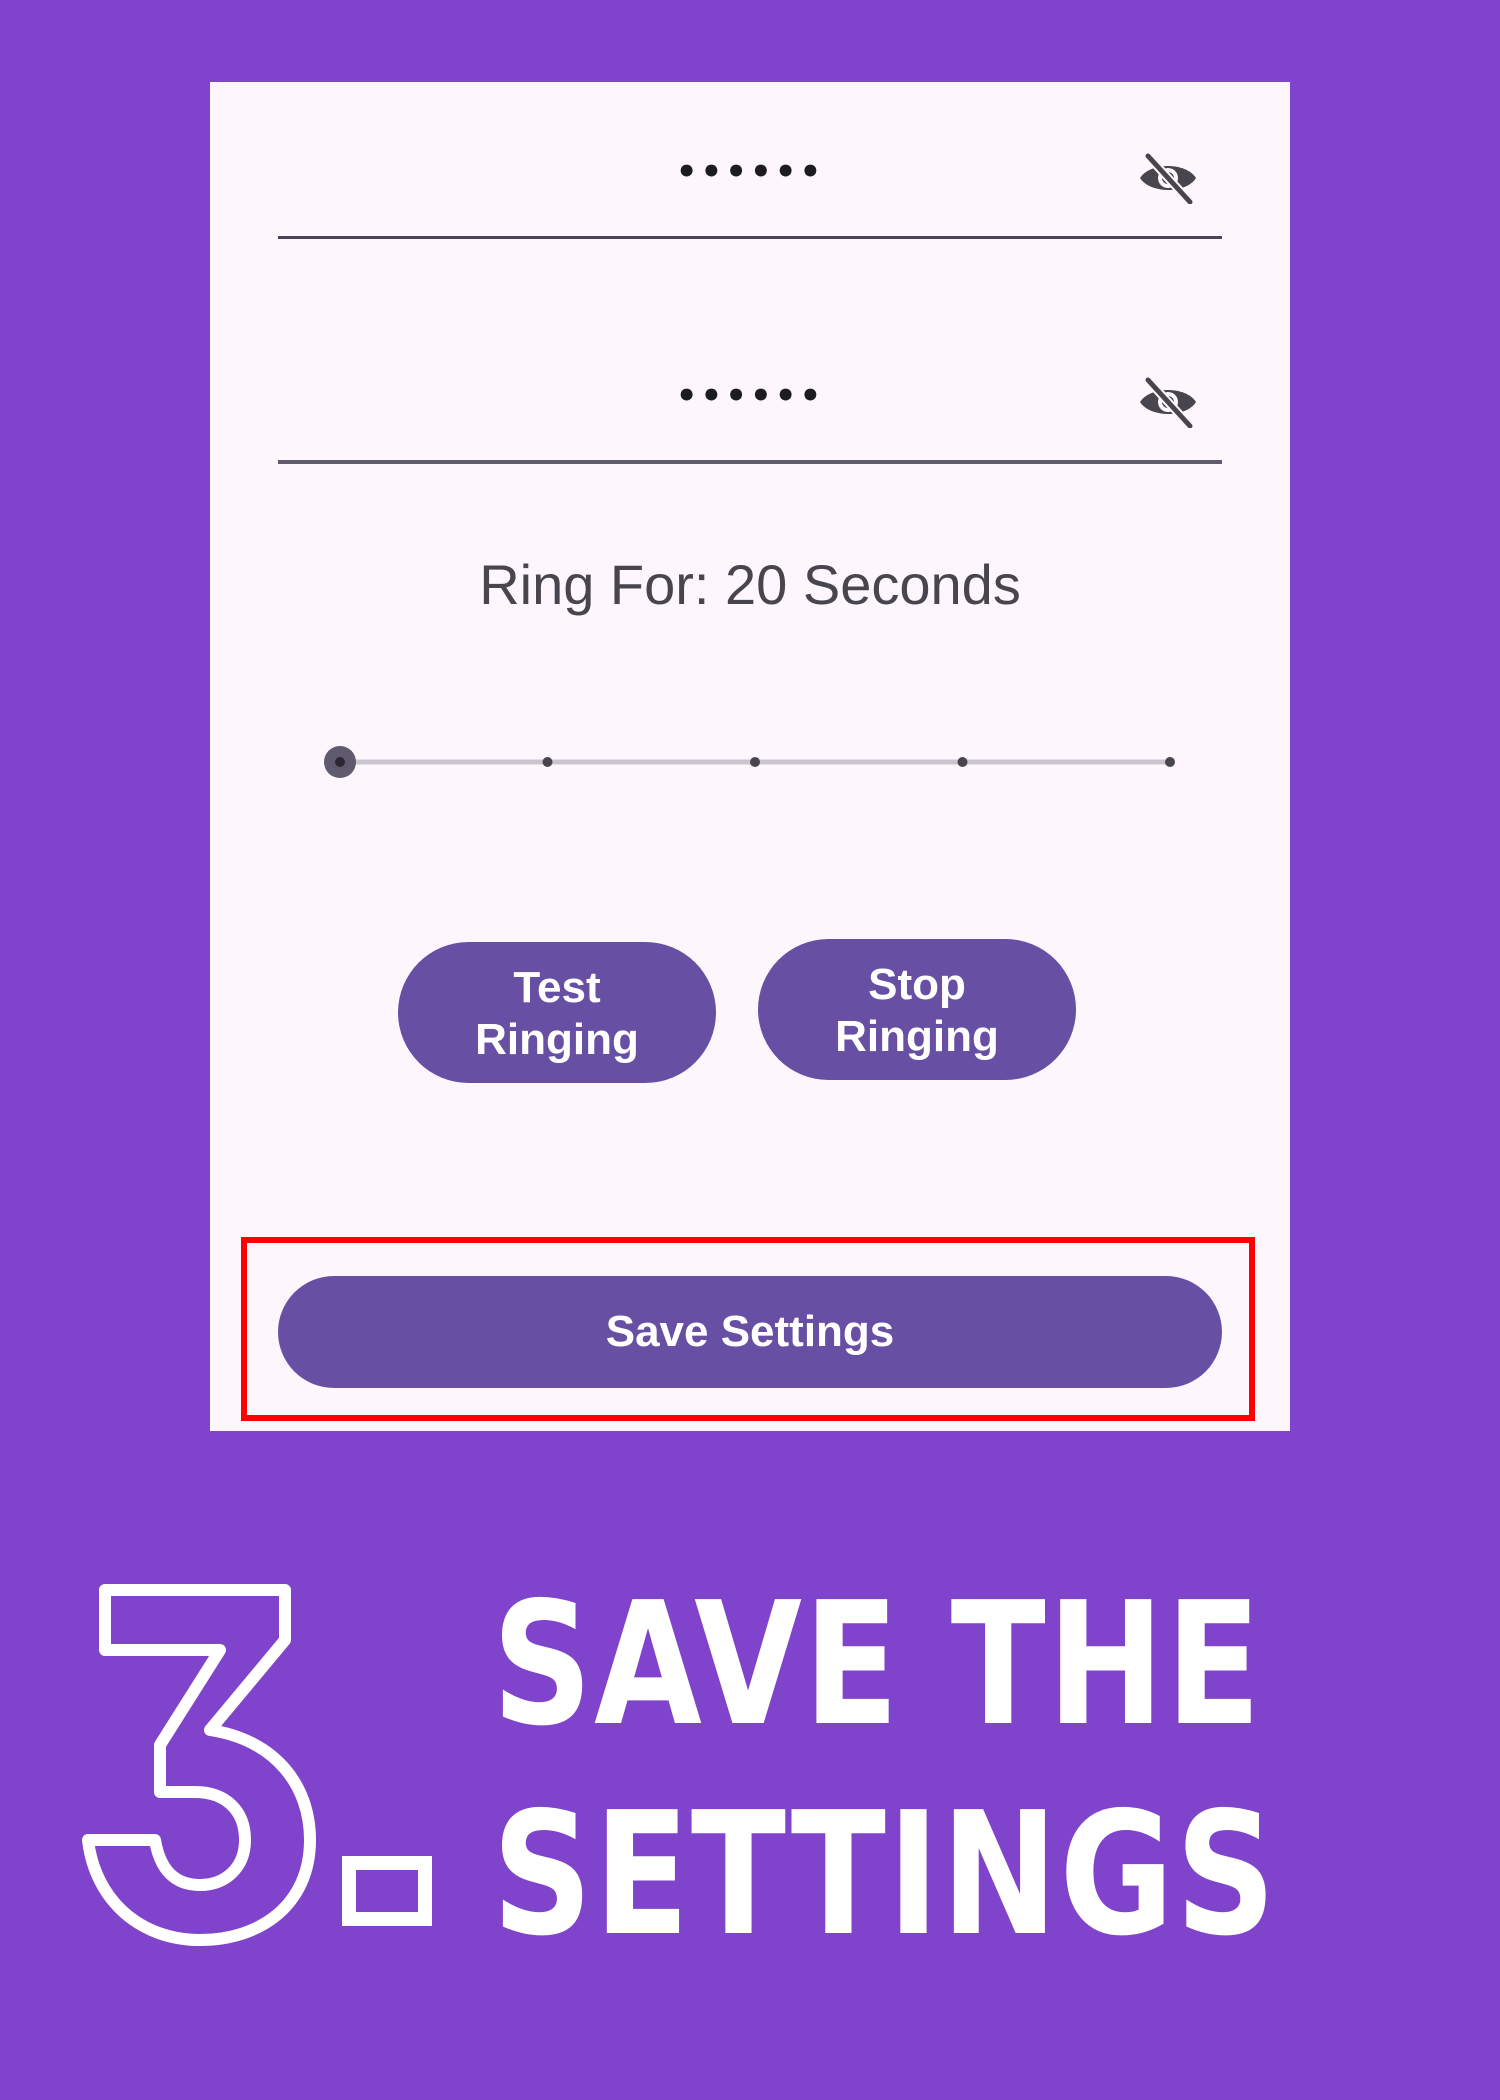 This screenshot has height=2100, width=1500. I want to click on test-ringing-button: Test Ringing, so click(557, 1012).